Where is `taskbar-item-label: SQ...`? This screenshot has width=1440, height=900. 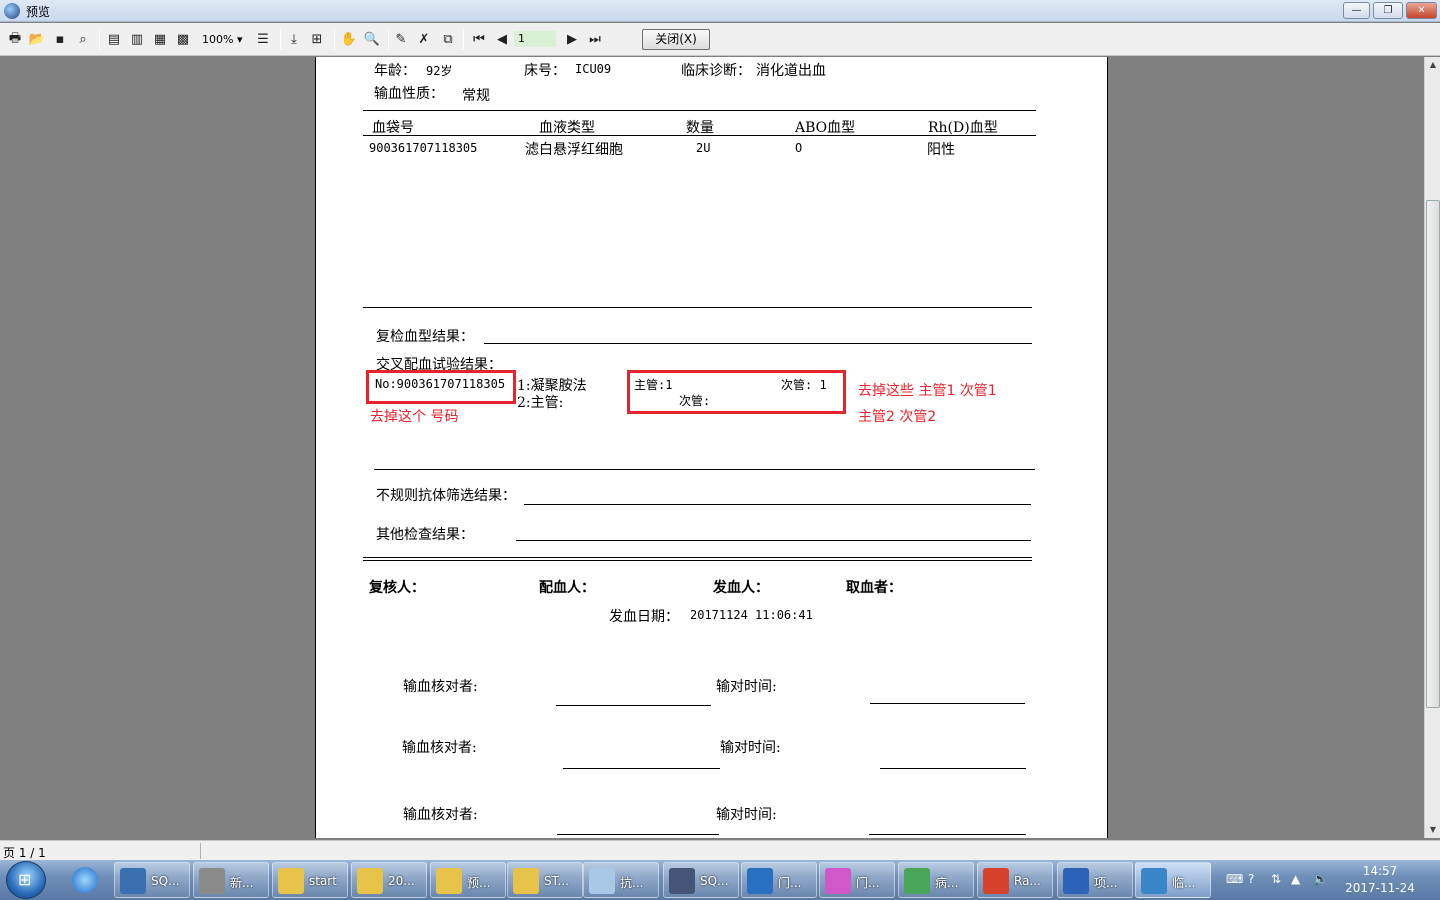
taskbar-item-label: SQ... is located at coordinates (714, 881).